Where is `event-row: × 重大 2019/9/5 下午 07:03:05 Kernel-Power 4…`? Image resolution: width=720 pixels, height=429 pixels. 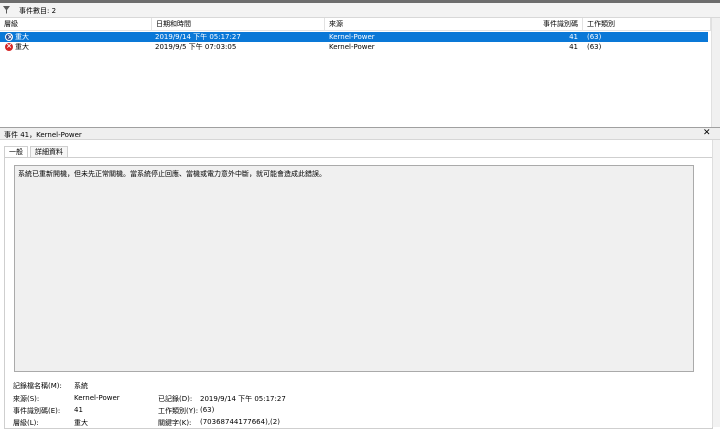
event-row: × 重大 2019/9/5 下午 07:03:05 Kernel-Power 4… is located at coordinates (354, 47).